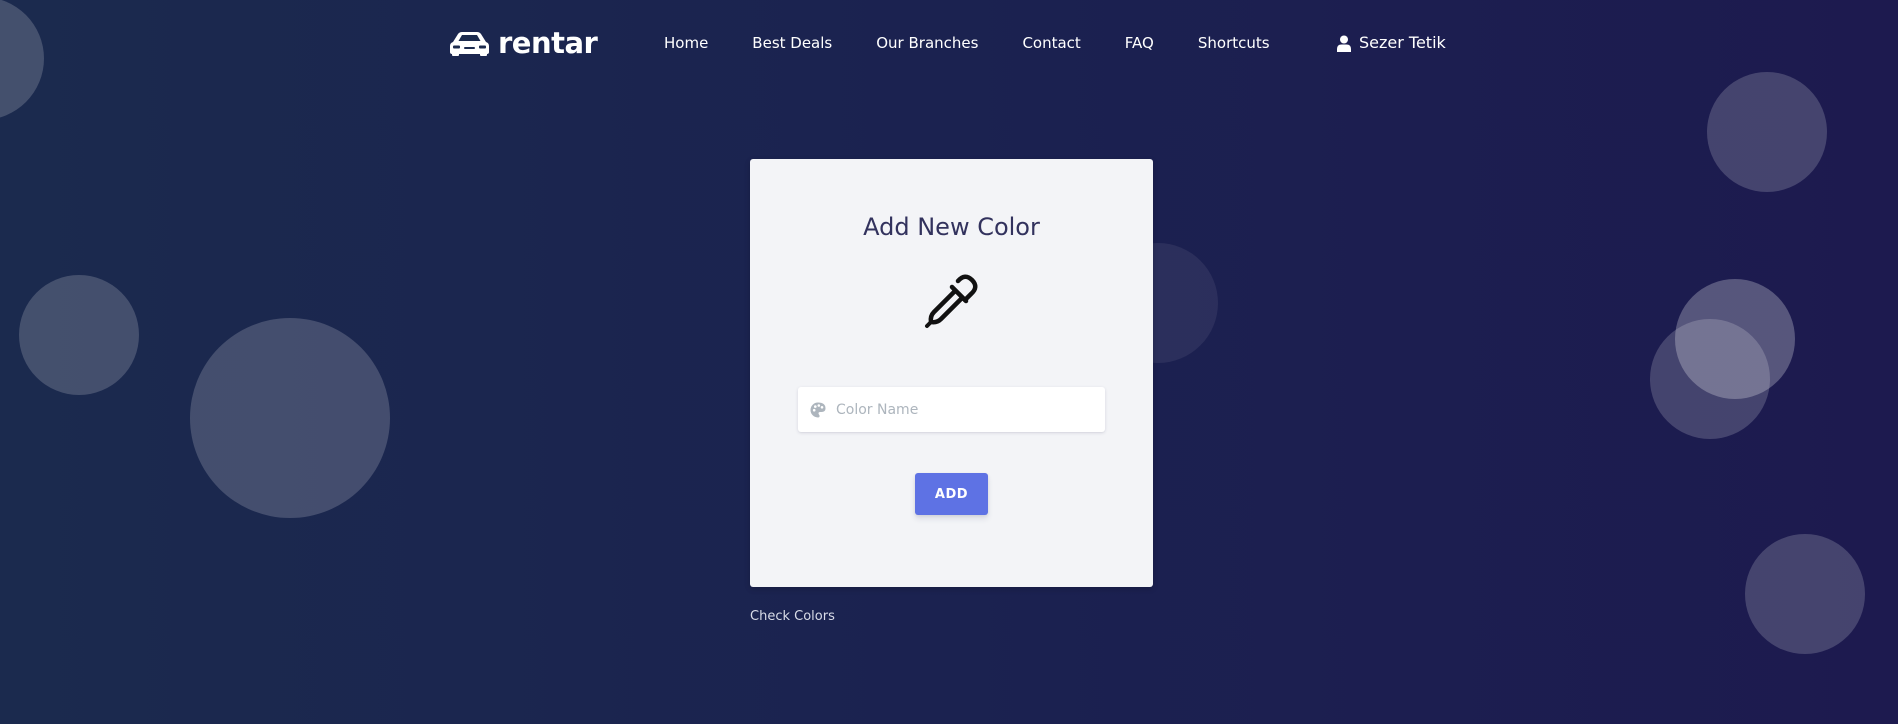 This screenshot has width=1898, height=724. I want to click on user-icon, so click(1344, 43).